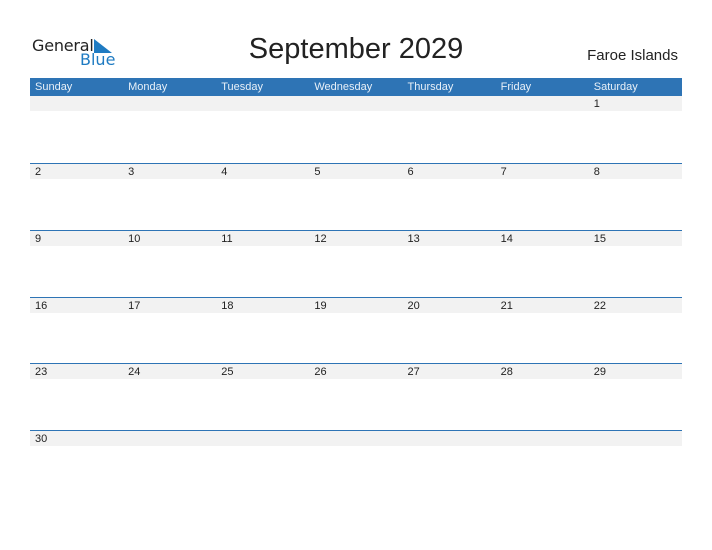 The image size is (712, 550). Describe the element at coordinates (506, 372) in the screenshot. I see `day-cell: 28` at that location.